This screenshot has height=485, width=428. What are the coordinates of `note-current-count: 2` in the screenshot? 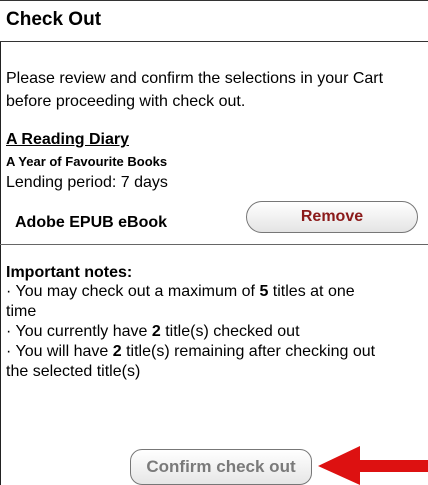 It's located at (156, 331).